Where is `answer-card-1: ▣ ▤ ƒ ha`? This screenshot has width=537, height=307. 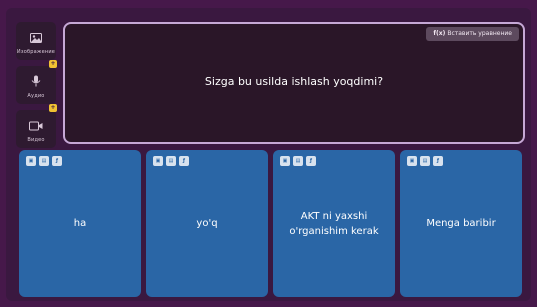
answer-card-1: ▣ ▤ ƒ ha is located at coordinates (80, 223).